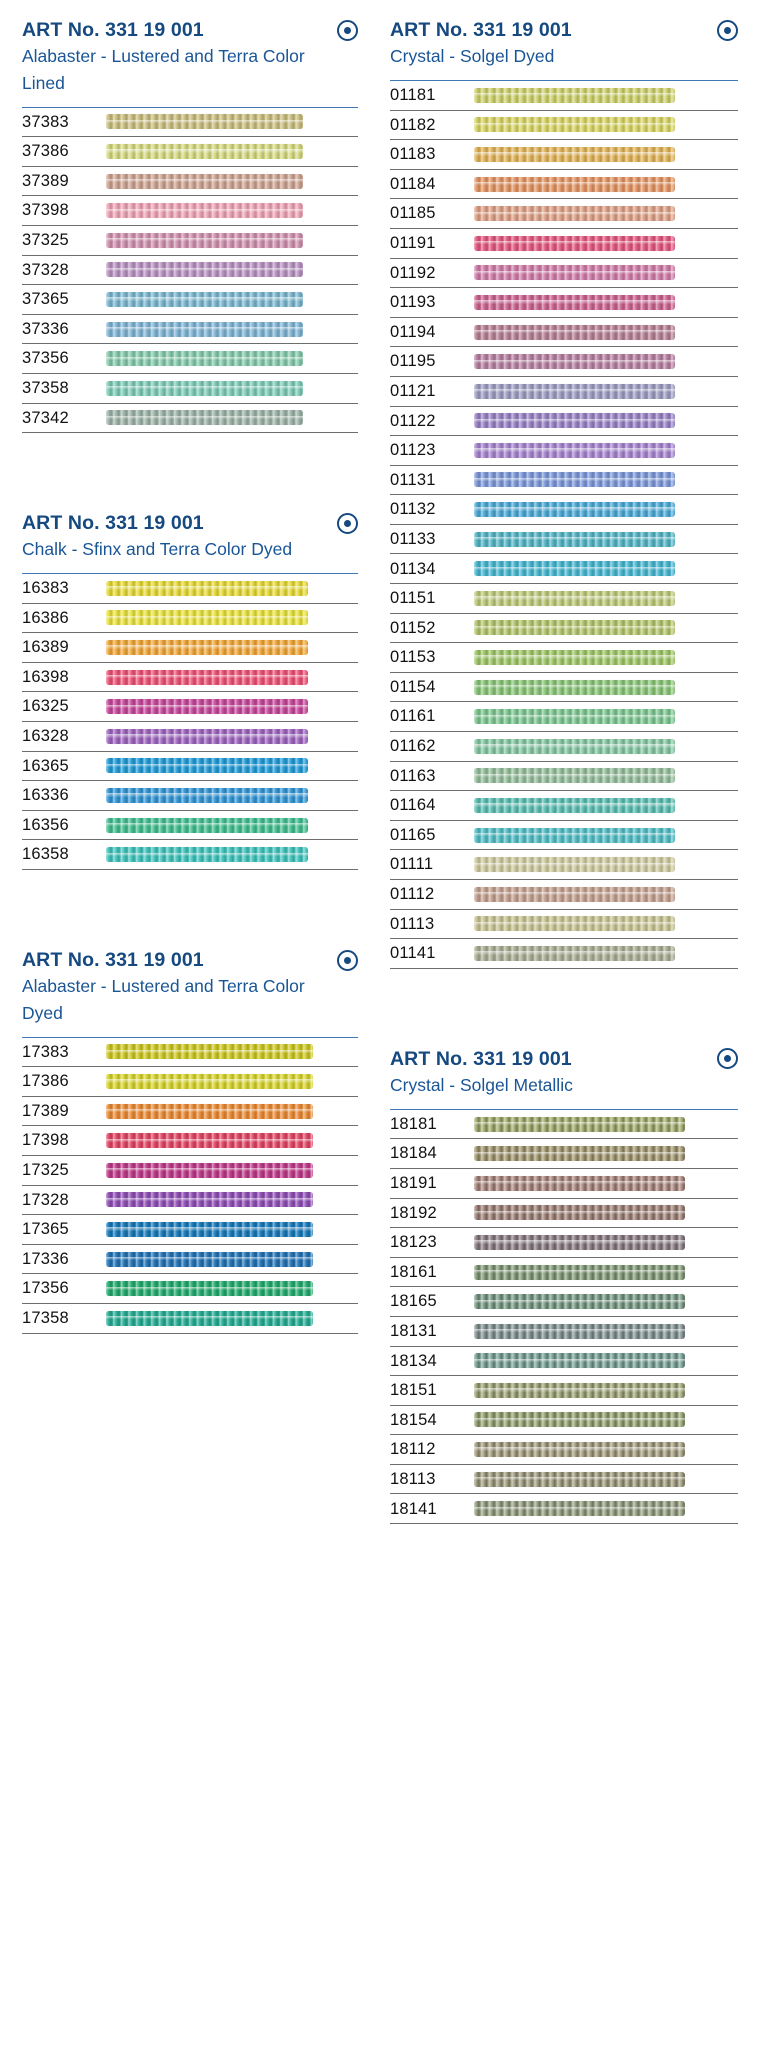 Image resolution: width=760 pixels, height=2065 pixels. What do you see at coordinates (564, 1154) in the screenshot?
I see `table-row: 18184` at bounding box center [564, 1154].